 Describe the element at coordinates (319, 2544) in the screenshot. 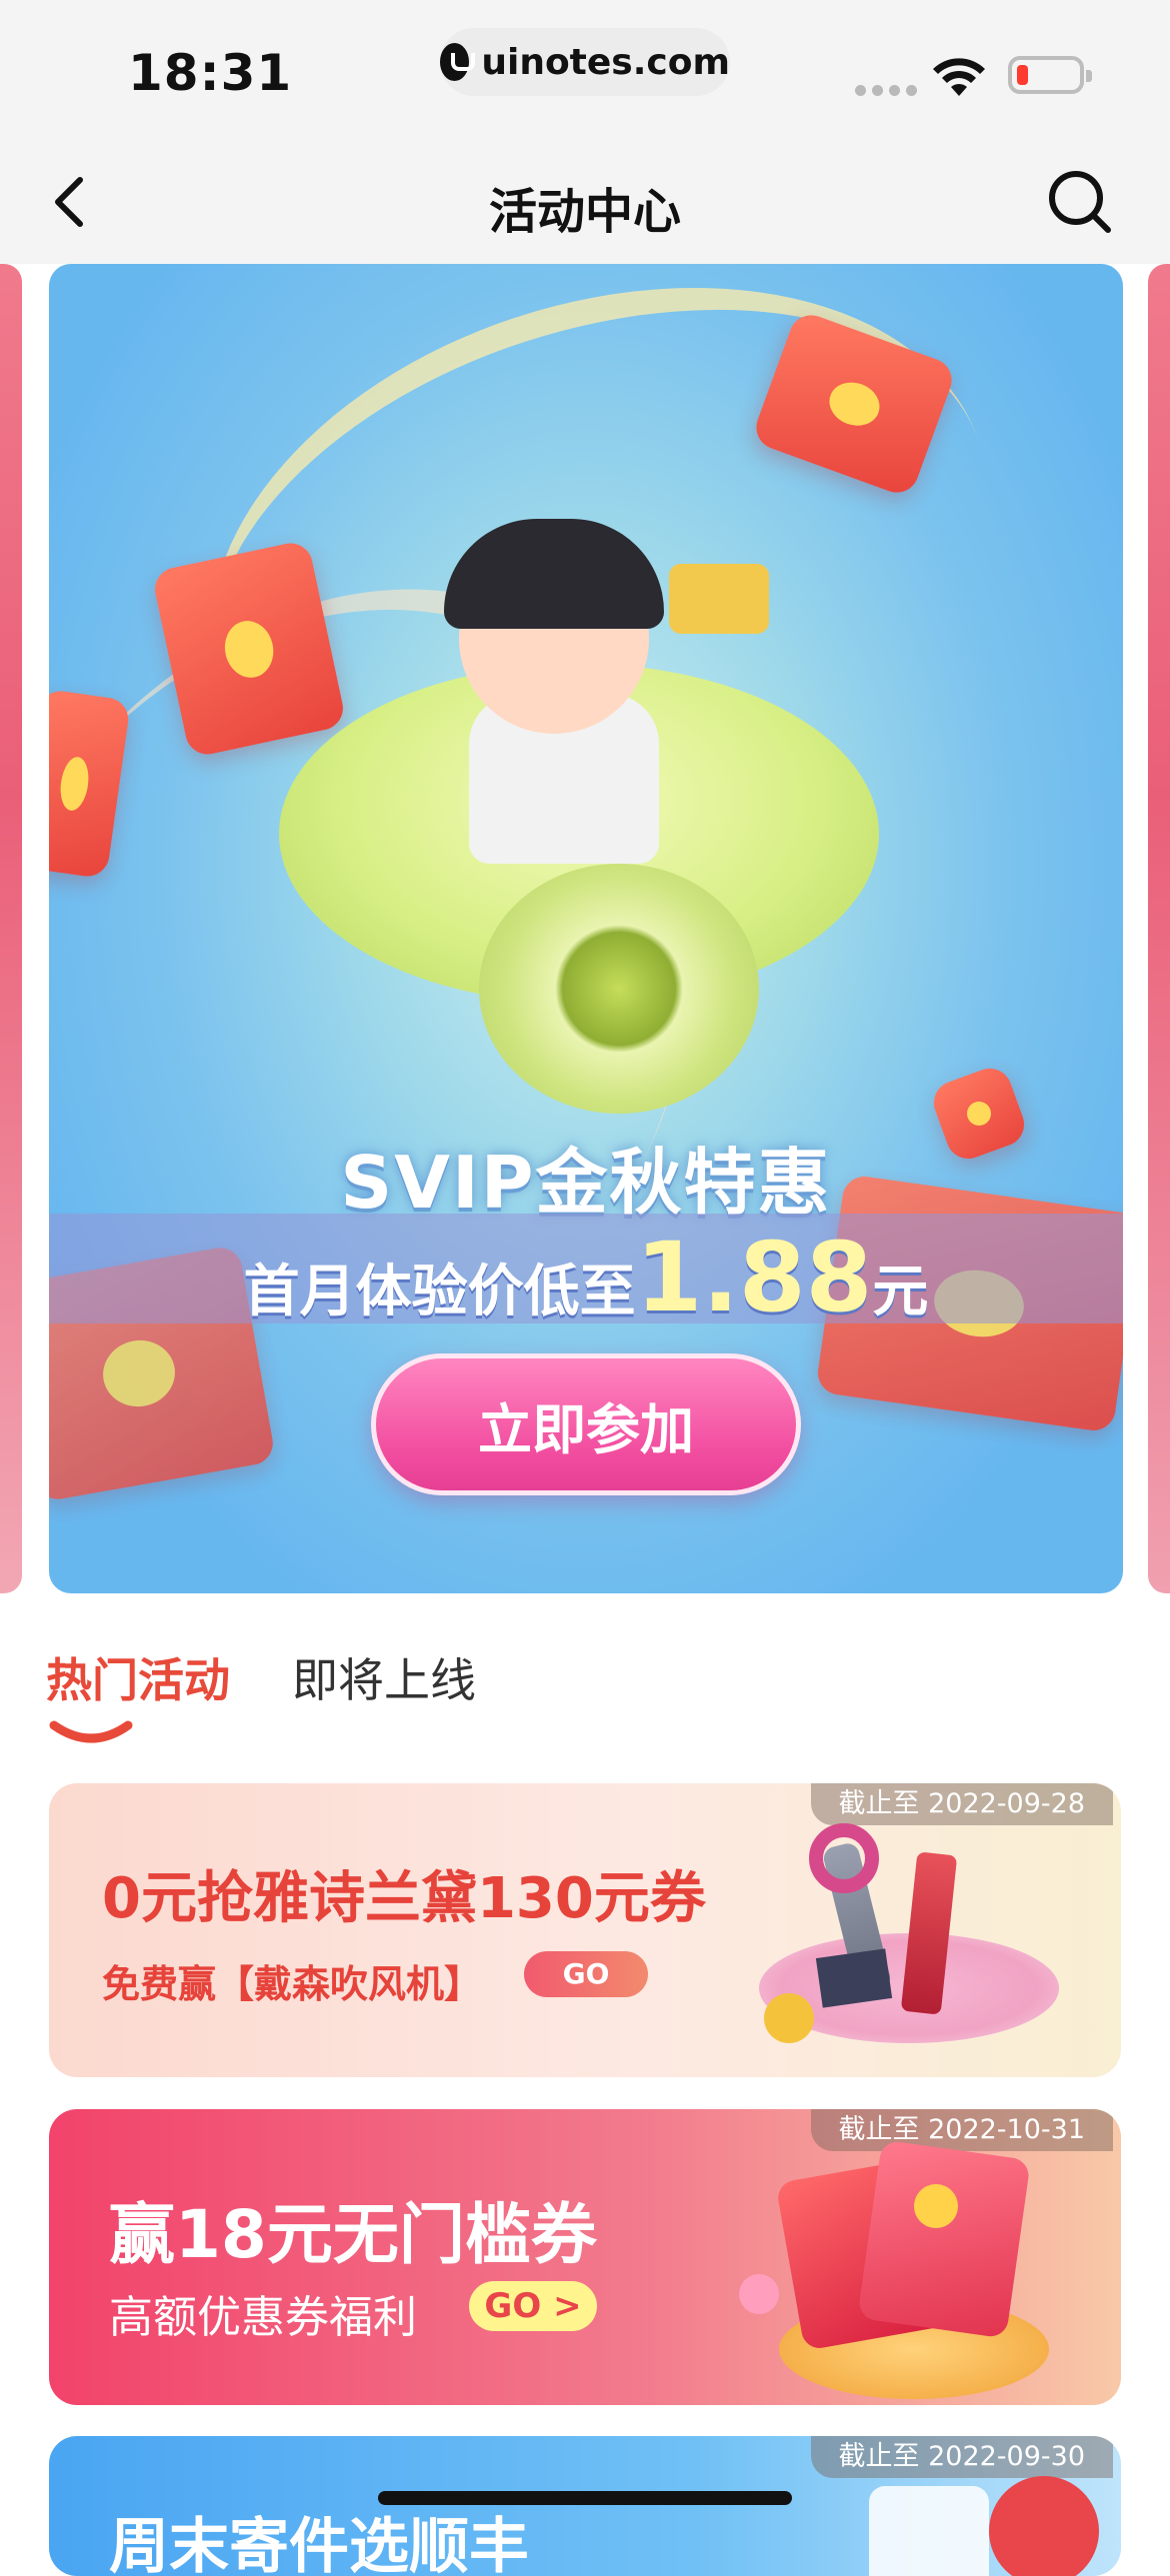

I see `activity-title: 周末寄件选顺丰` at that location.